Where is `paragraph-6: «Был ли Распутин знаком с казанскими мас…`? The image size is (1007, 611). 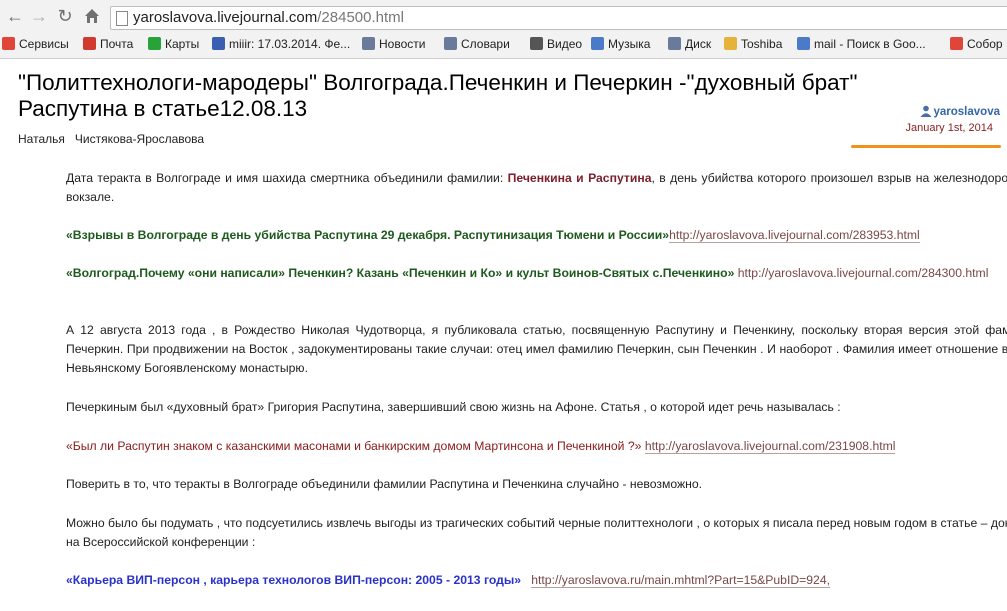
paragraph-6: «Был ли Распутин знаком с казанскими мас… is located at coordinates (512, 446).